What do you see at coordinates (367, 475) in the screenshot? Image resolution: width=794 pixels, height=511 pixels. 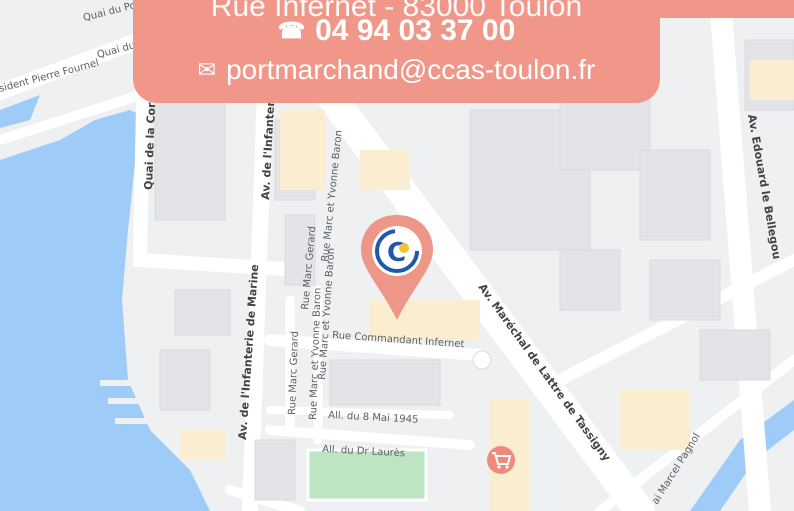 I see `sports-field` at bounding box center [367, 475].